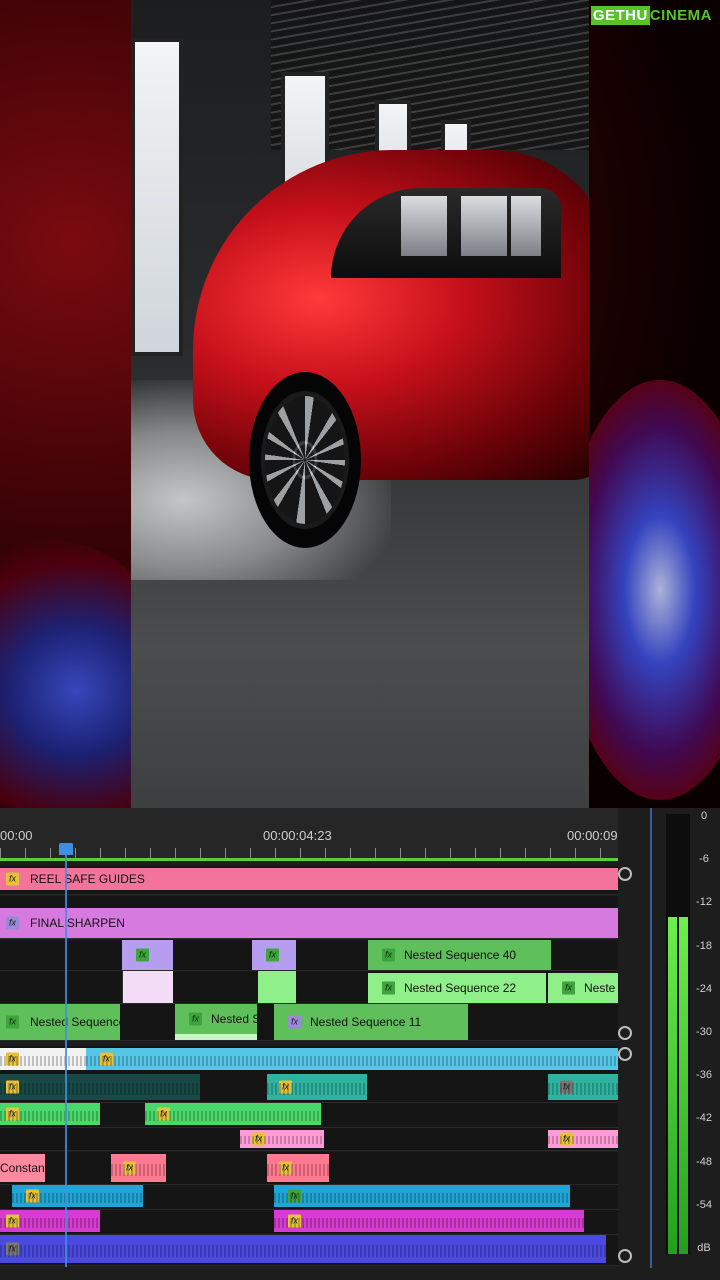  Describe the element at coordinates (704, 1118) in the screenshot. I see `db-label: -42` at that location.